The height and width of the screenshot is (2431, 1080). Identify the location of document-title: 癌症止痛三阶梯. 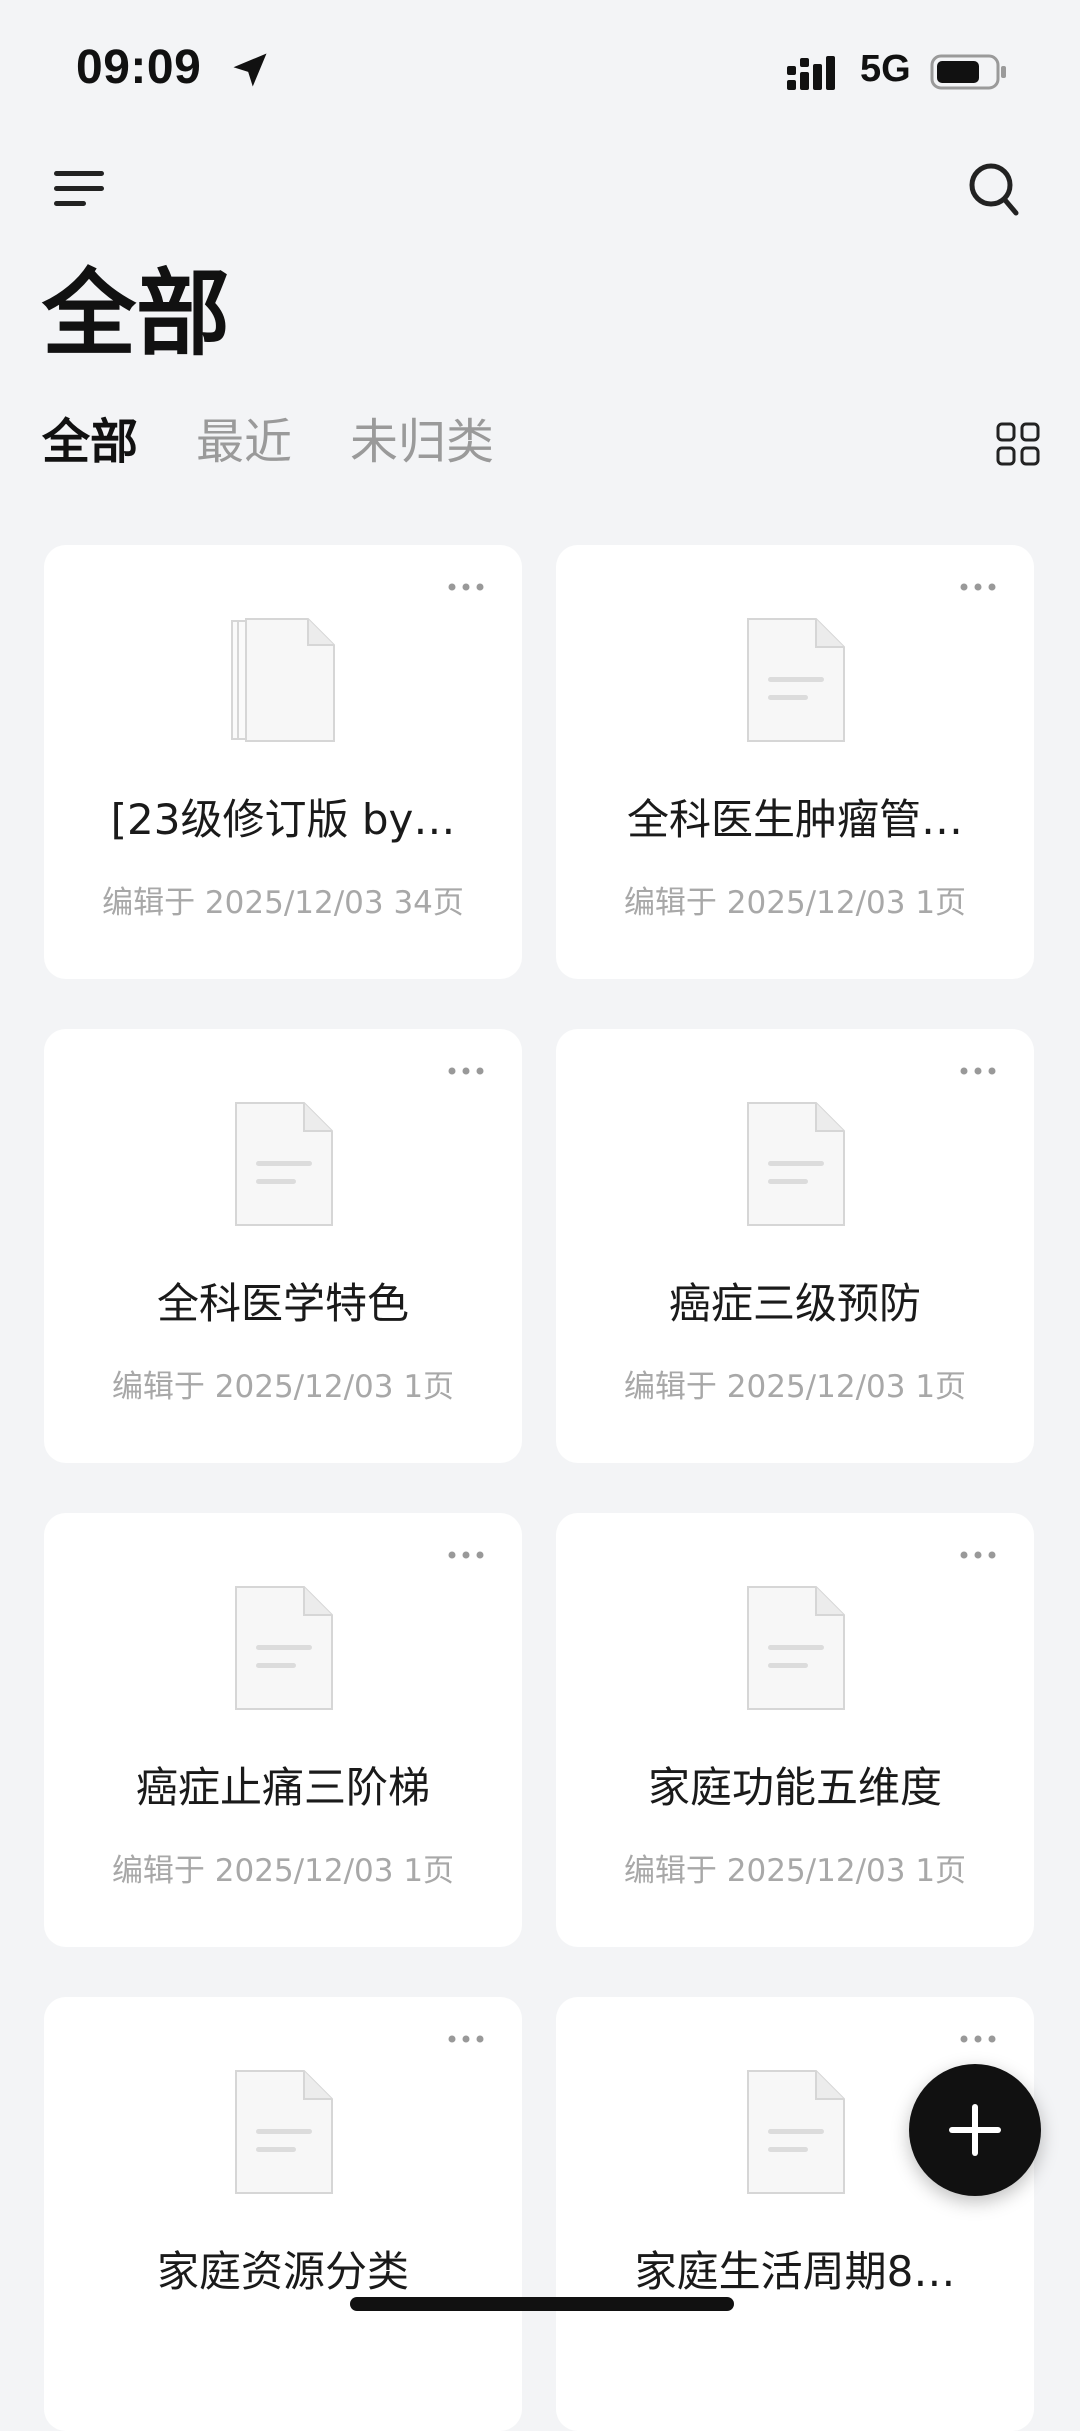
(282, 1787).